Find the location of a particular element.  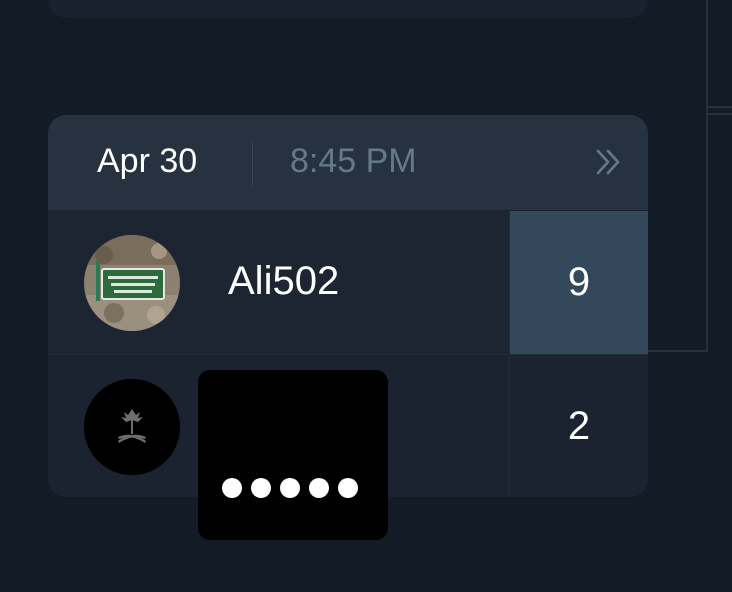

player-name: Ali502 is located at coordinates (284, 281).